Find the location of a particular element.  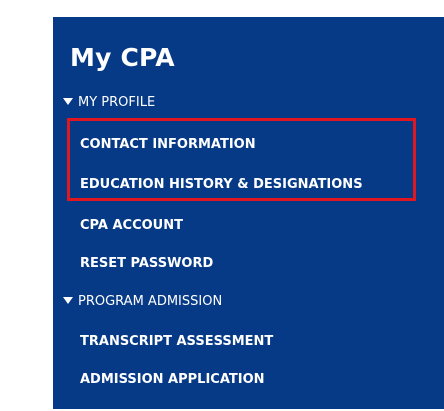

nav-item-admission-application: ADMISSION APPLICATION is located at coordinates (172, 380).